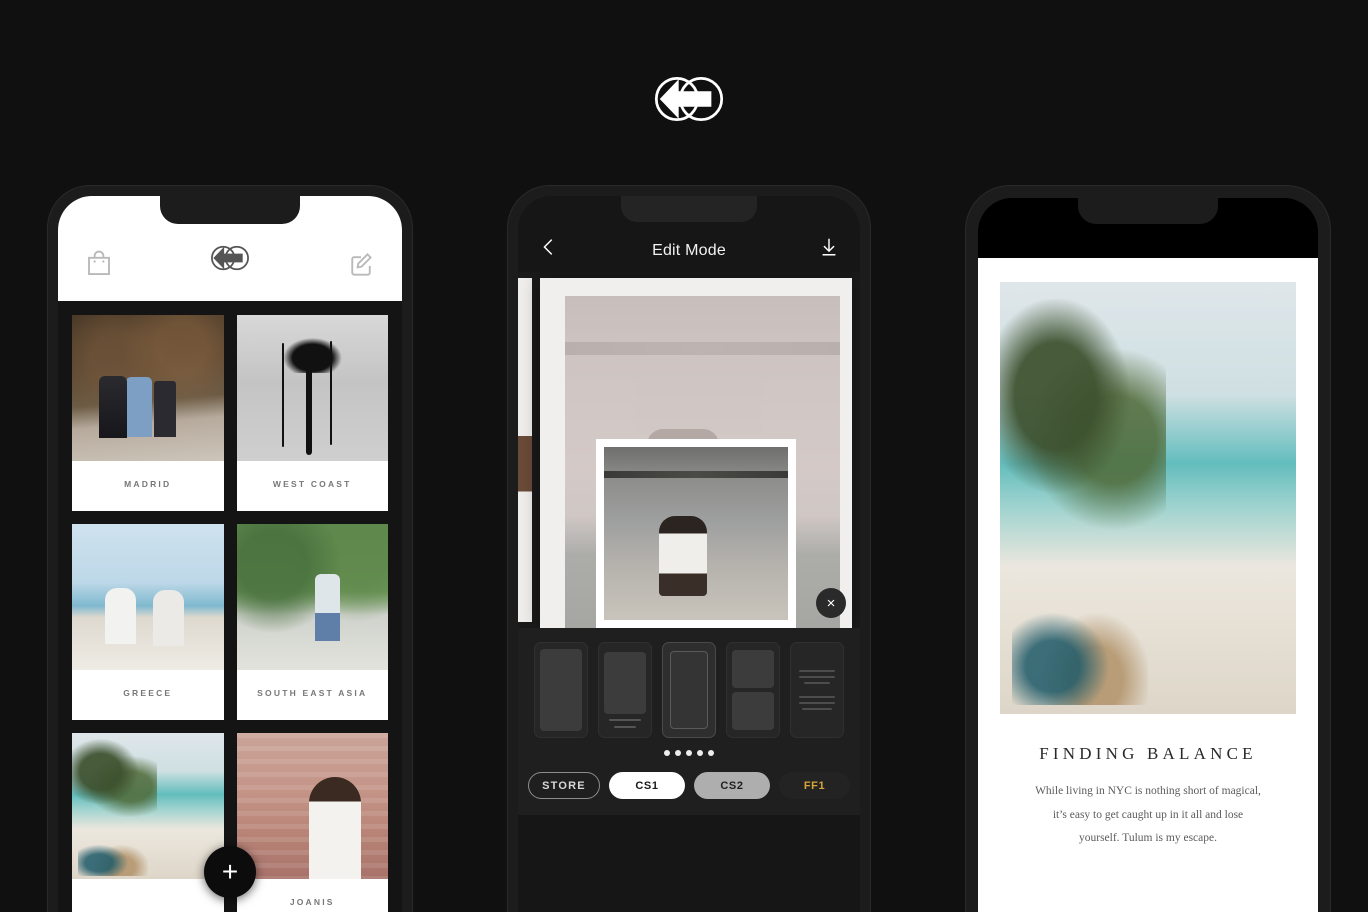 The width and height of the screenshot is (1368, 912). I want to click on card-caption: SOUTH EAST ASIA, so click(312, 693).